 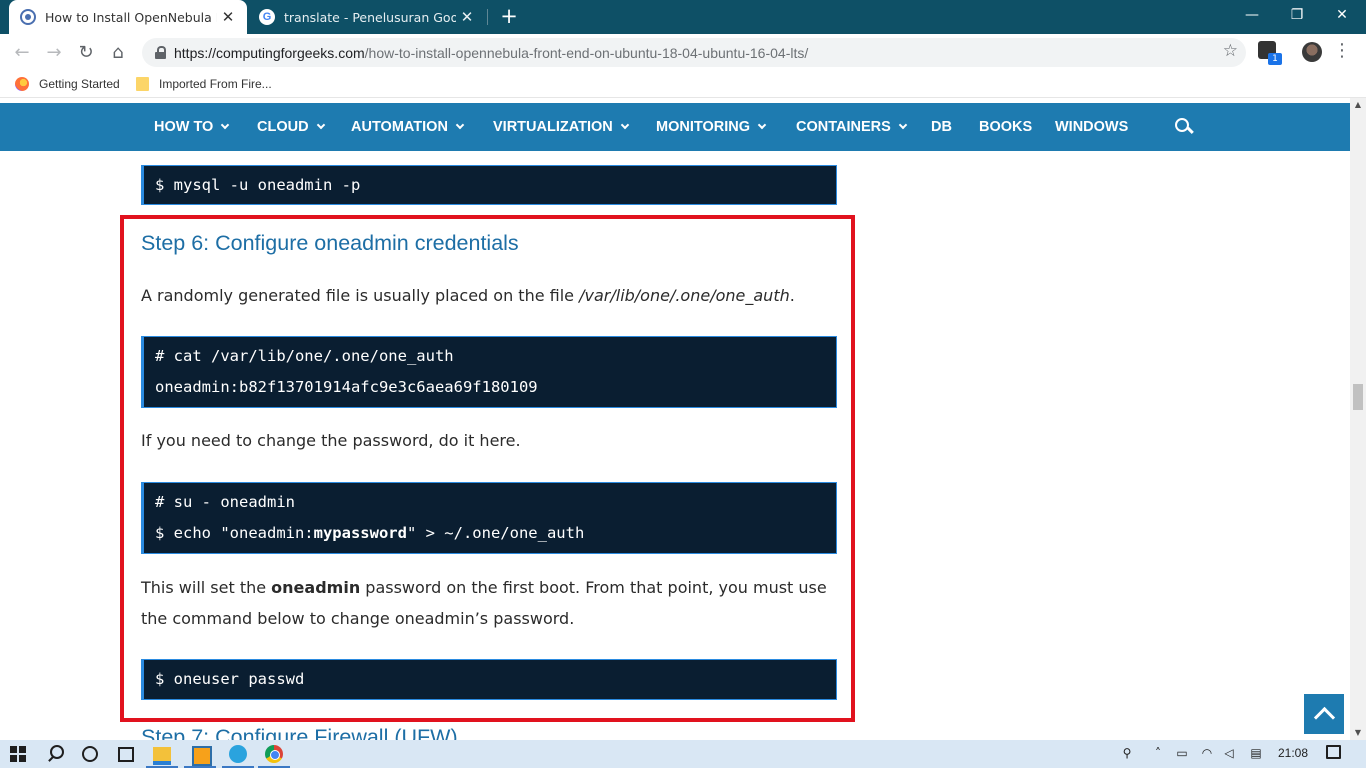 I want to click on forward-icon: →, so click(x=54, y=52).